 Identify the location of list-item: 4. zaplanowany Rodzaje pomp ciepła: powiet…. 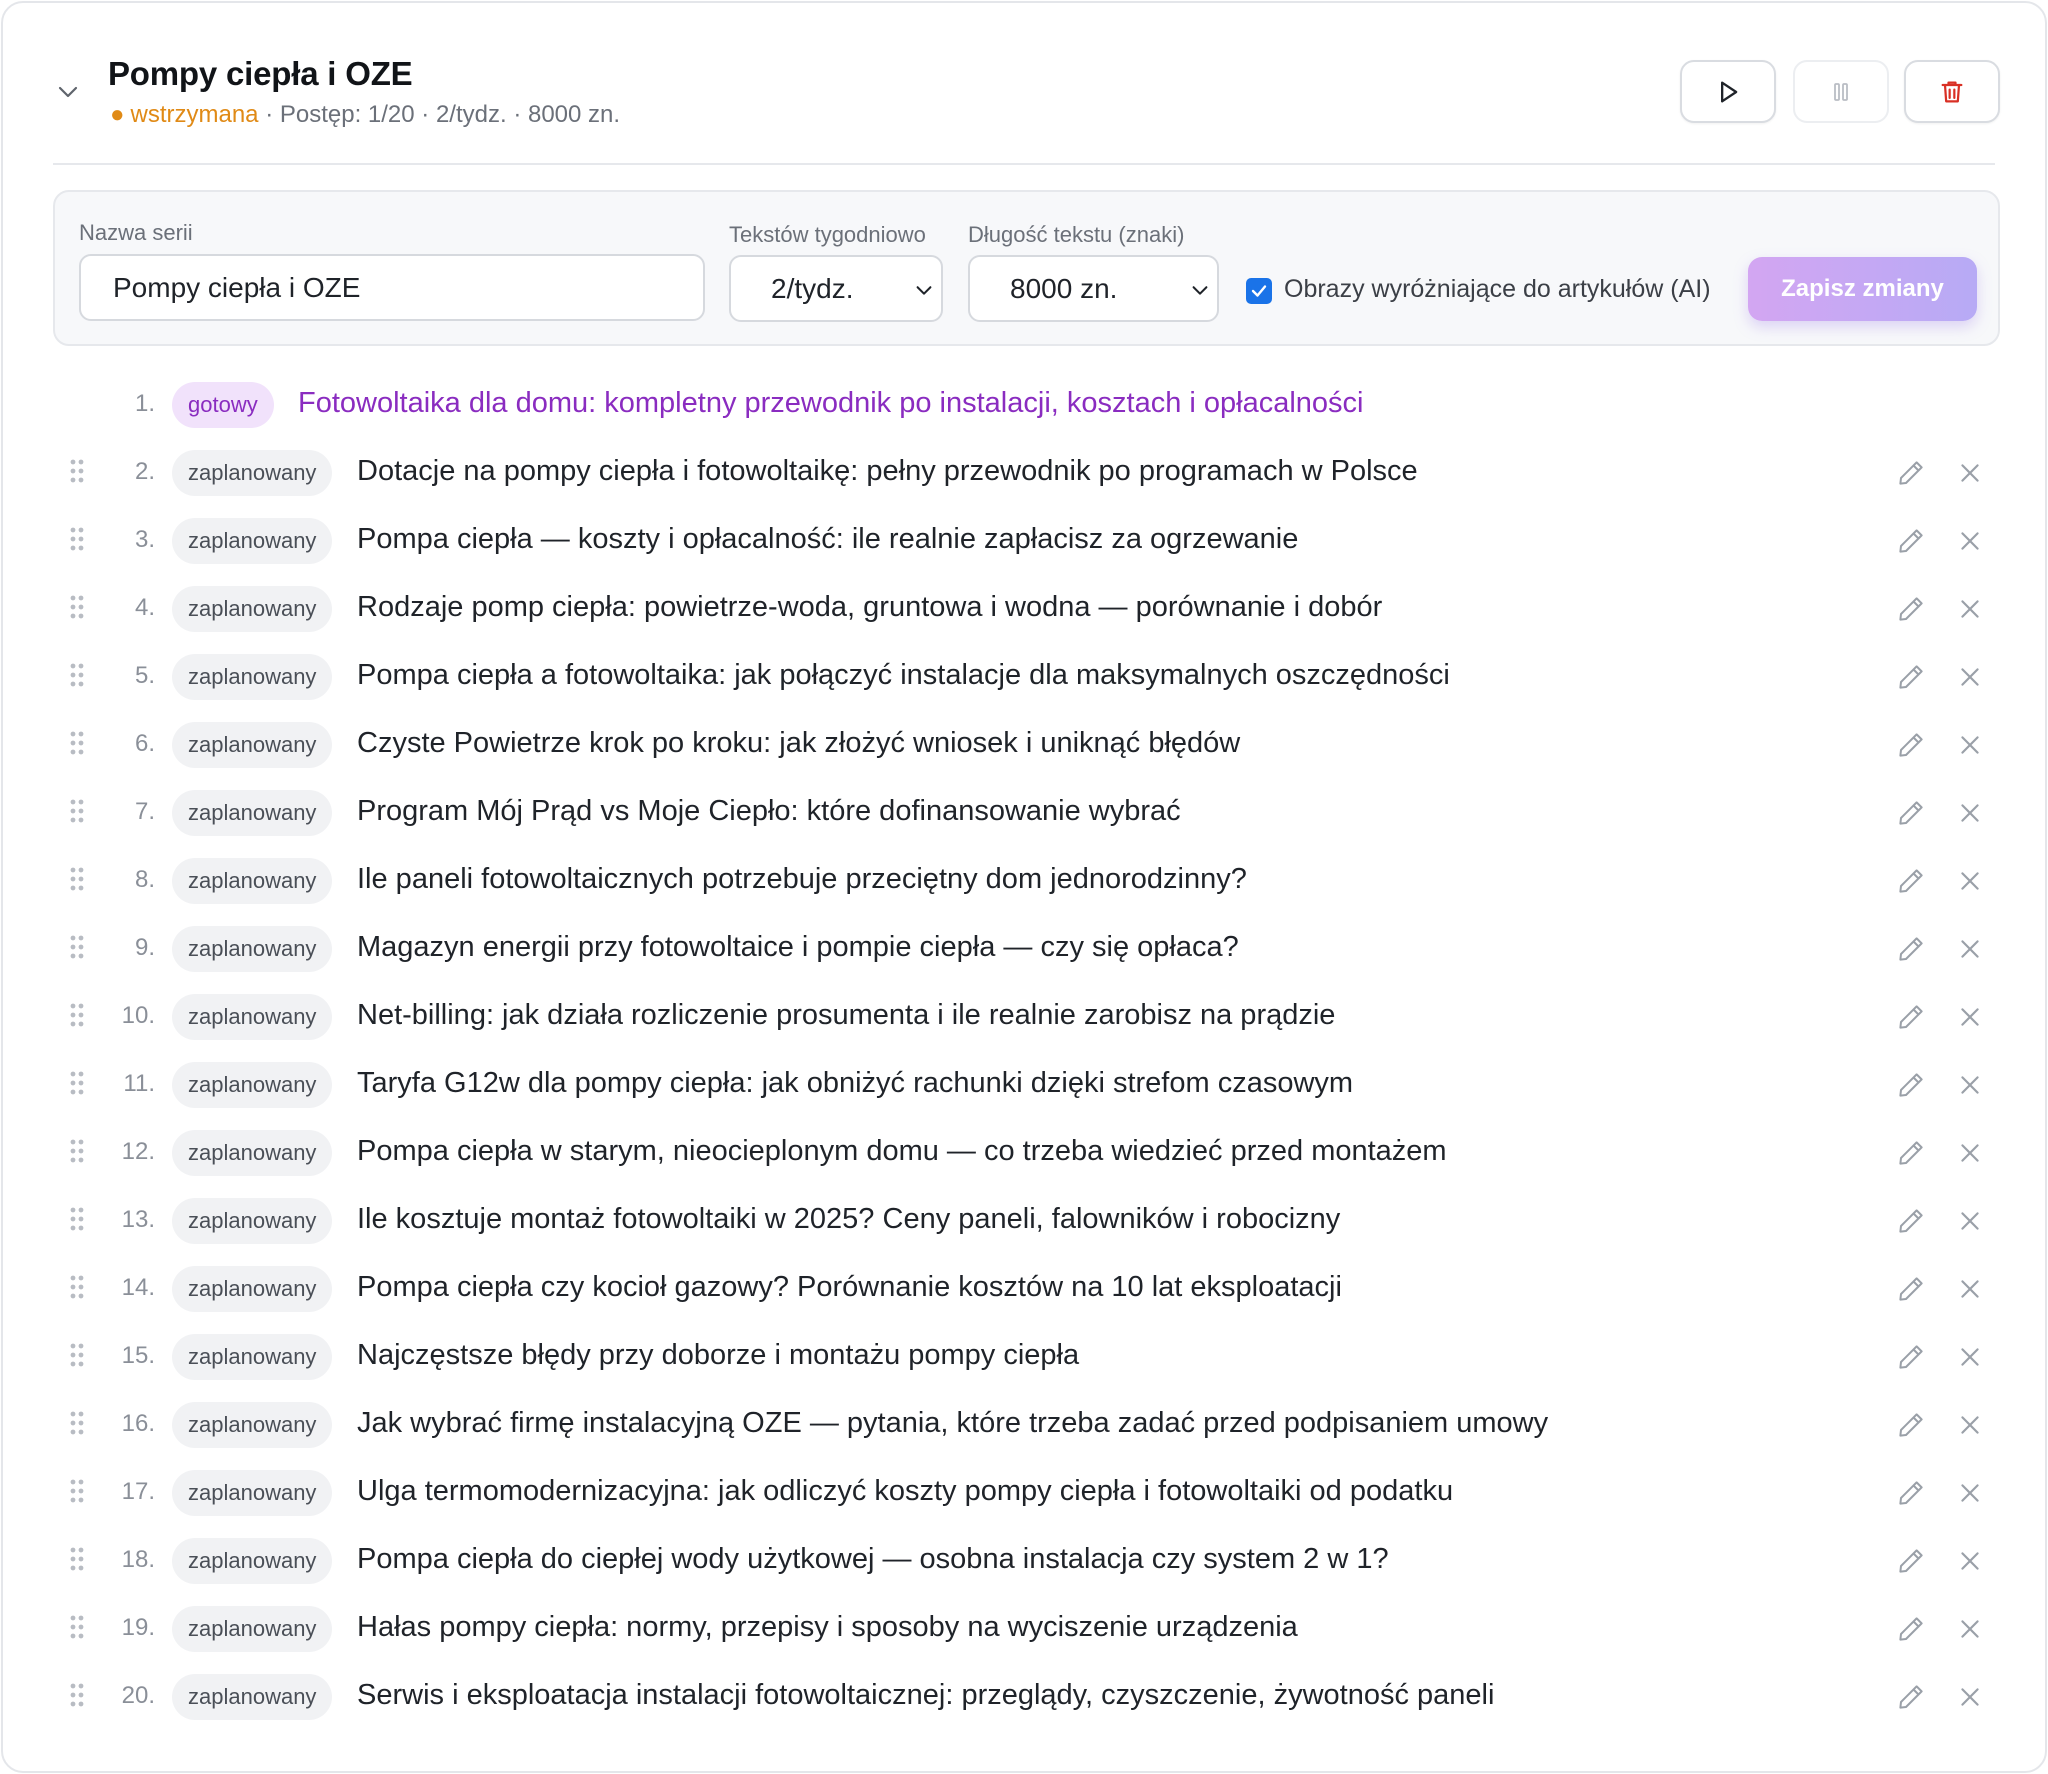
(1024, 610).